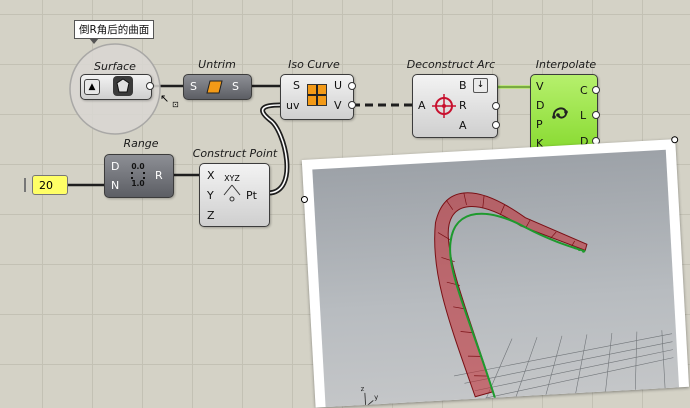 Image resolution: width=690 pixels, height=408 pixels. I want to click on axis-label-y: y, so click(376, 397).